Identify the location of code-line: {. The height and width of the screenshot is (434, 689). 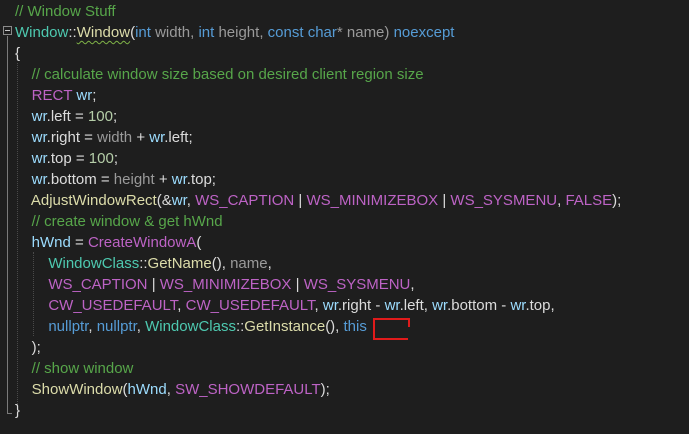
(17, 53).